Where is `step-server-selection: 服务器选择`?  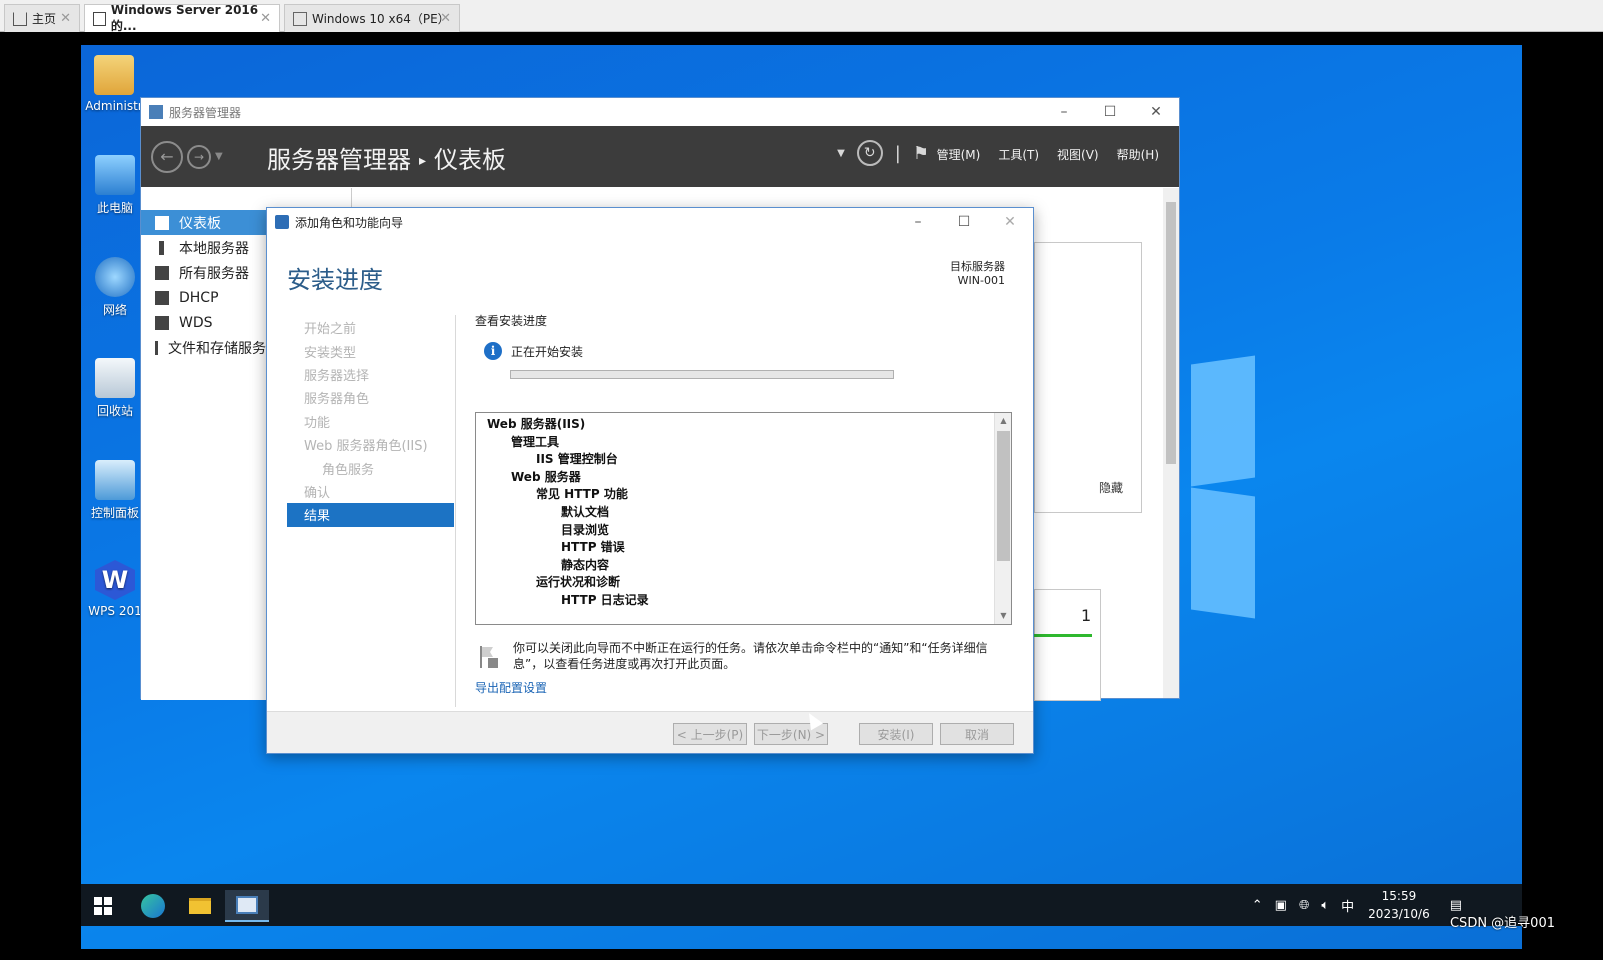
step-server-selection: 服务器选择 is located at coordinates (370, 374).